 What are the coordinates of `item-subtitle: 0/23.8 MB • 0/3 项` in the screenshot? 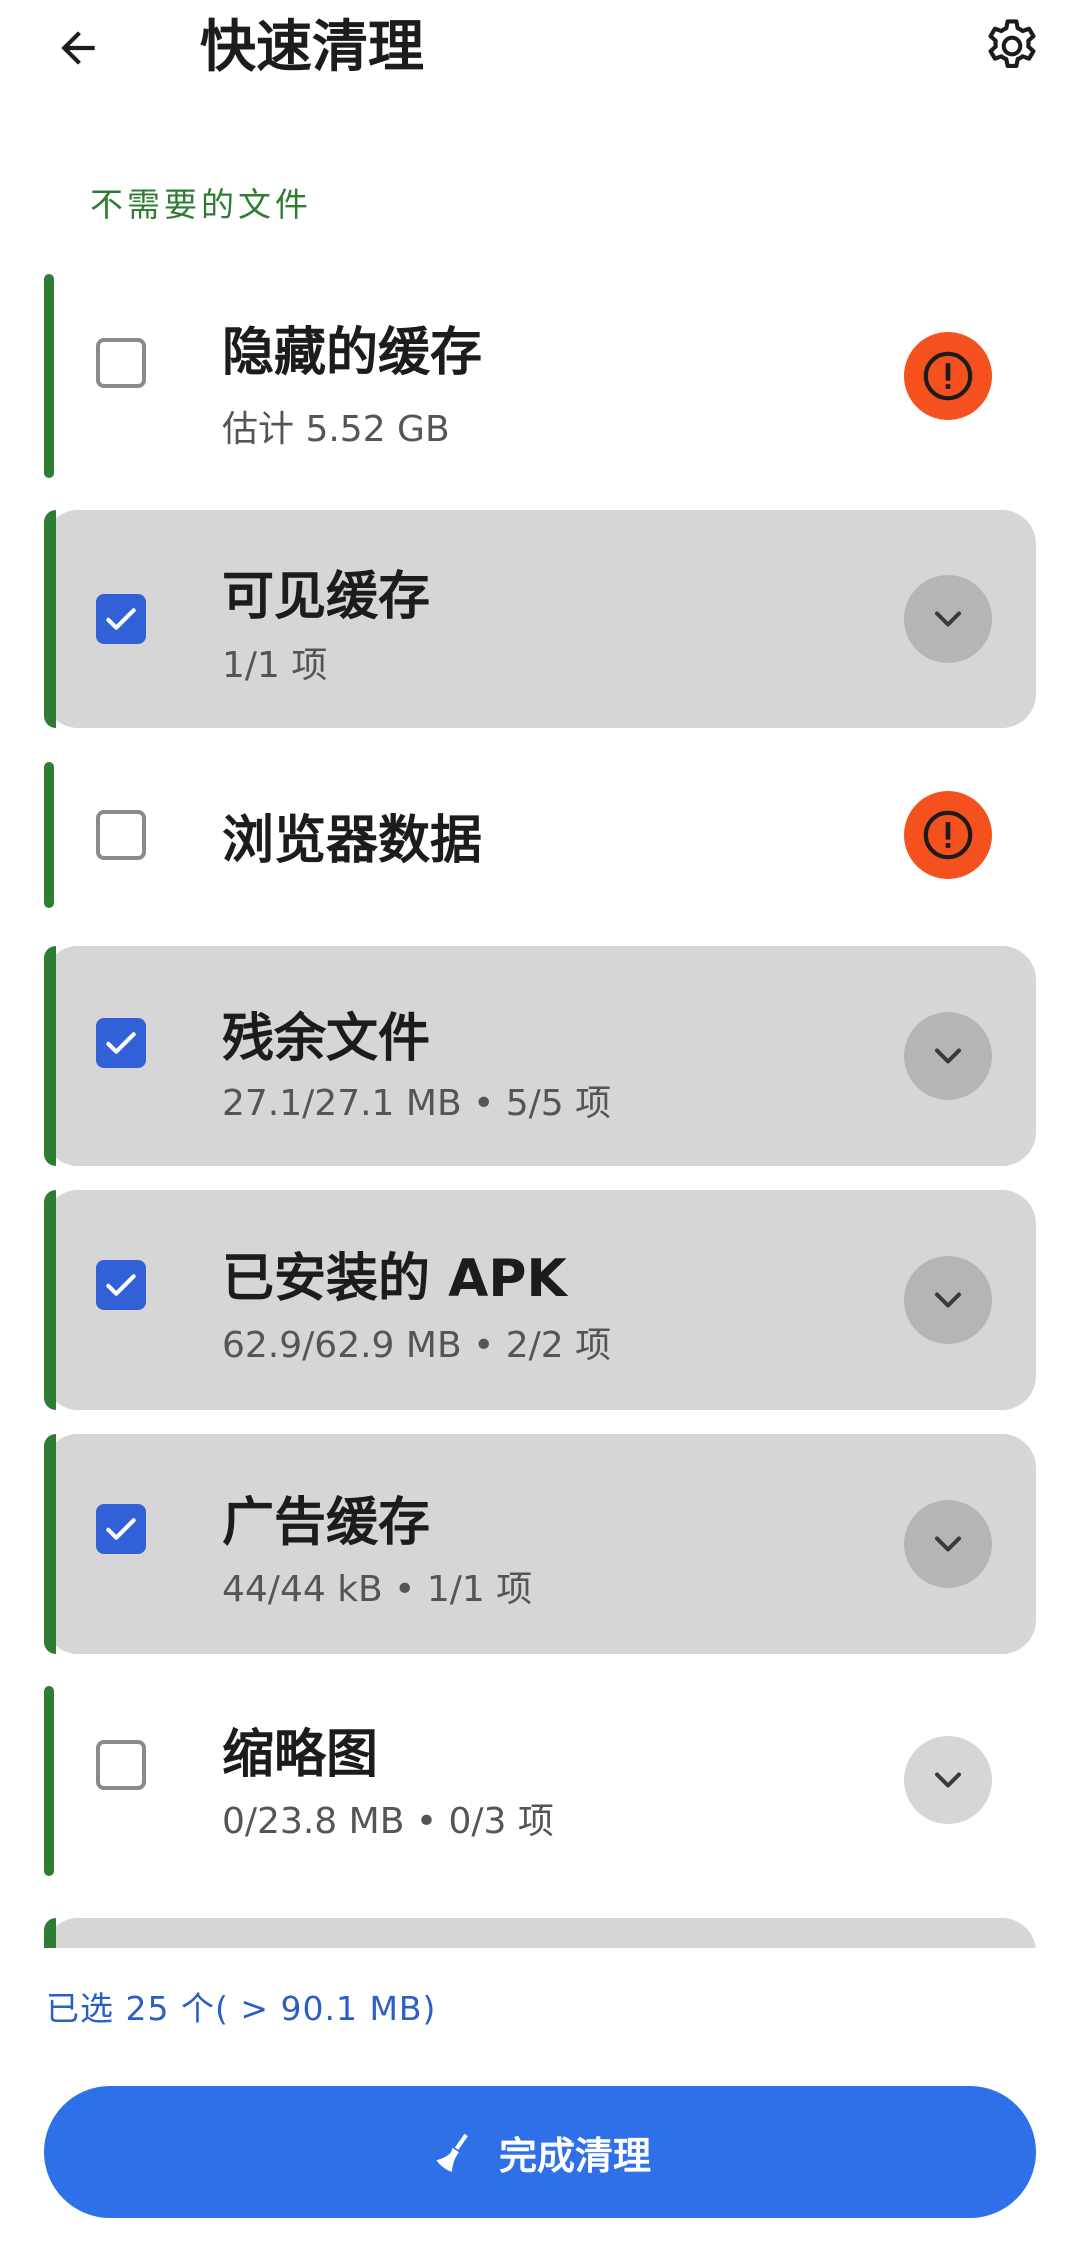 It's located at (388, 1821).